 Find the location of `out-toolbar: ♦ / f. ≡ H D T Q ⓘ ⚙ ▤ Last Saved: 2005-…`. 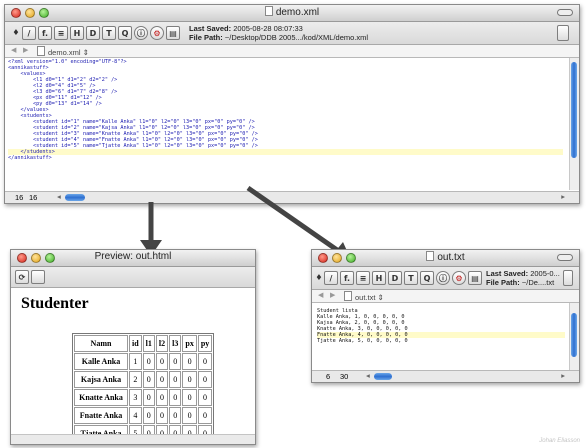

out-toolbar: ♦ / f. ≡ H D T Q ⓘ ⚙ ▤ Last Saved: 2005-… is located at coordinates (445, 278).